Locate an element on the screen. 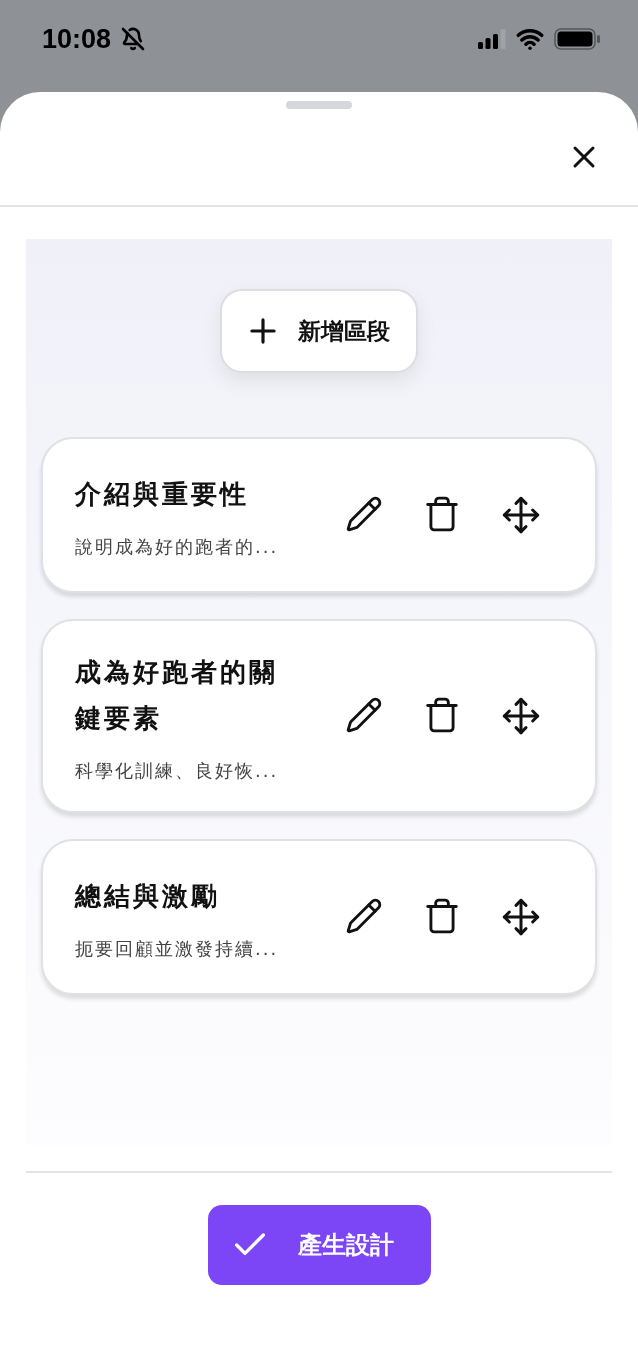 Image resolution: width=638 pixels, height=1362 pixels. generate-design-button: 產生設計 is located at coordinates (319, 1245).